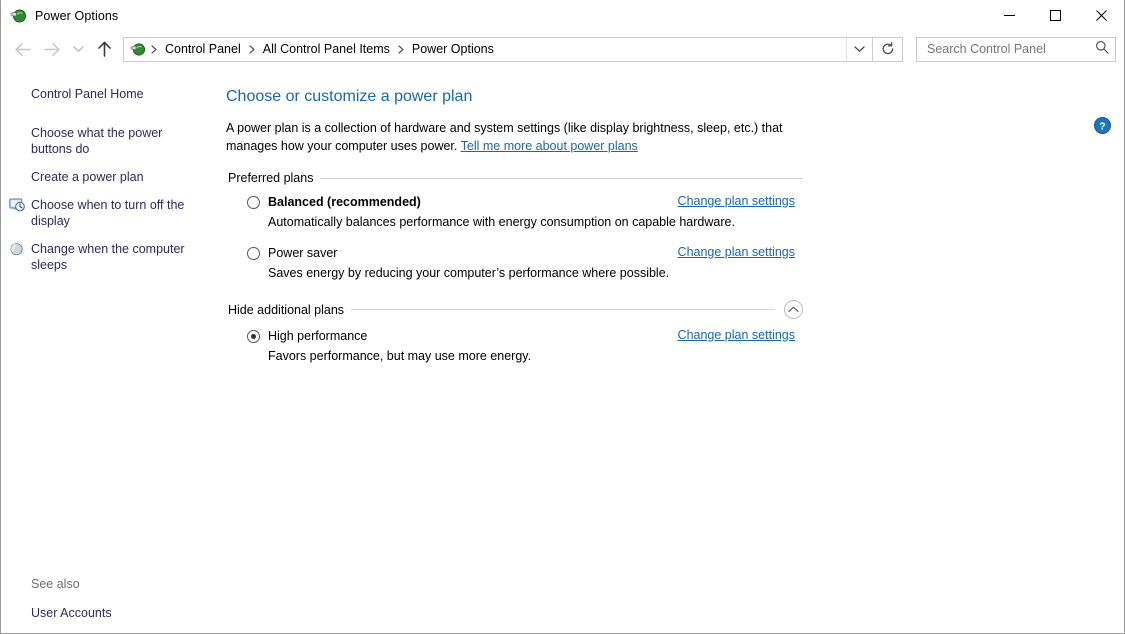 Image resolution: width=1125 pixels, height=634 pixels. What do you see at coordinates (253, 253) in the screenshot?
I see `radio-power-saver` at bounding box center [253, 253].